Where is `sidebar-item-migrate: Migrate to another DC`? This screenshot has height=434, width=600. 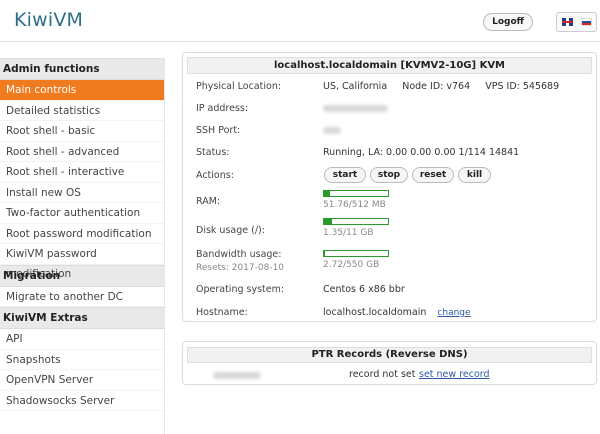
sidebar-item-migrate: Migrate to another DC is located at coordinates (82, 297).